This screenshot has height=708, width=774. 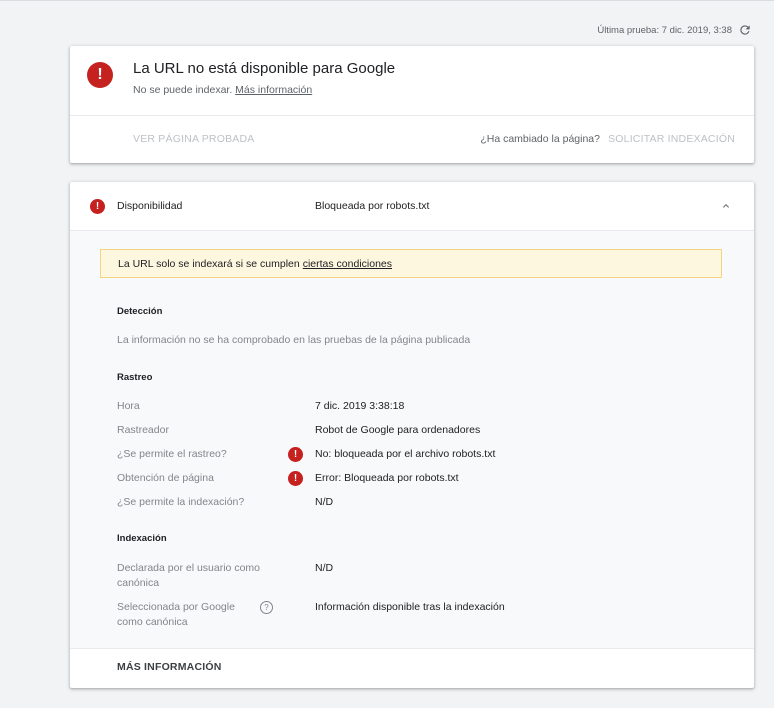 I want to click on crawl-row-value: No: bloqueada por el archivo robots.txt, so click(x=405, y=454).